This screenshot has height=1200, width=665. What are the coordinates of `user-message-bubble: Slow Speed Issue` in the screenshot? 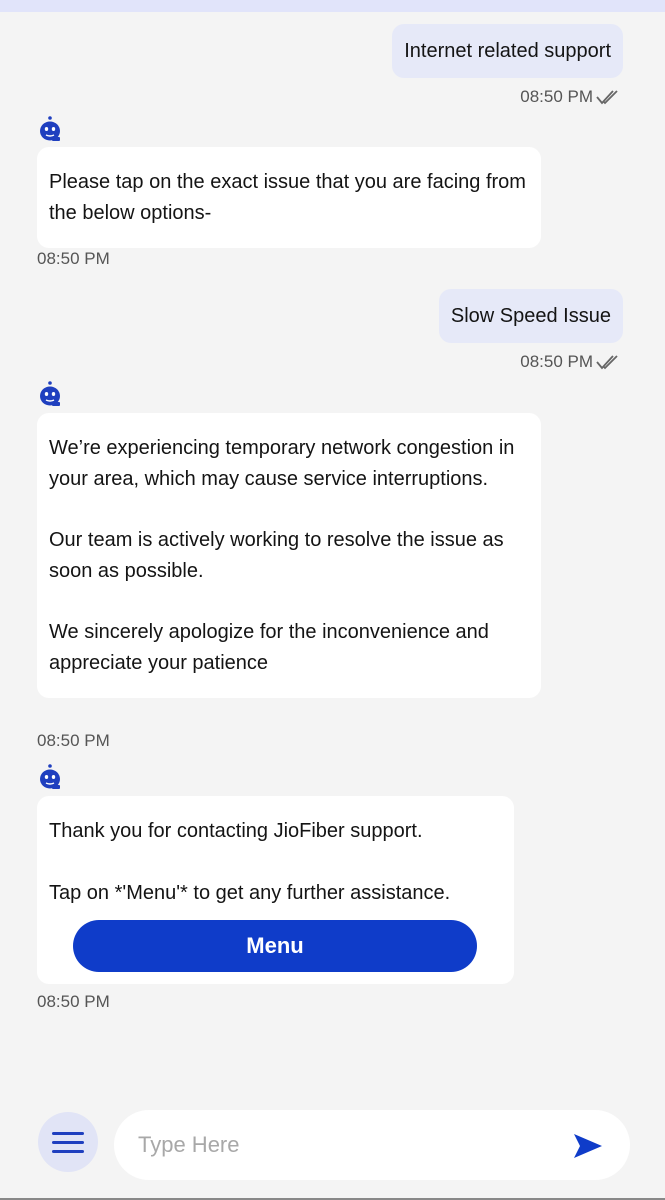 It's located at (530, 316).